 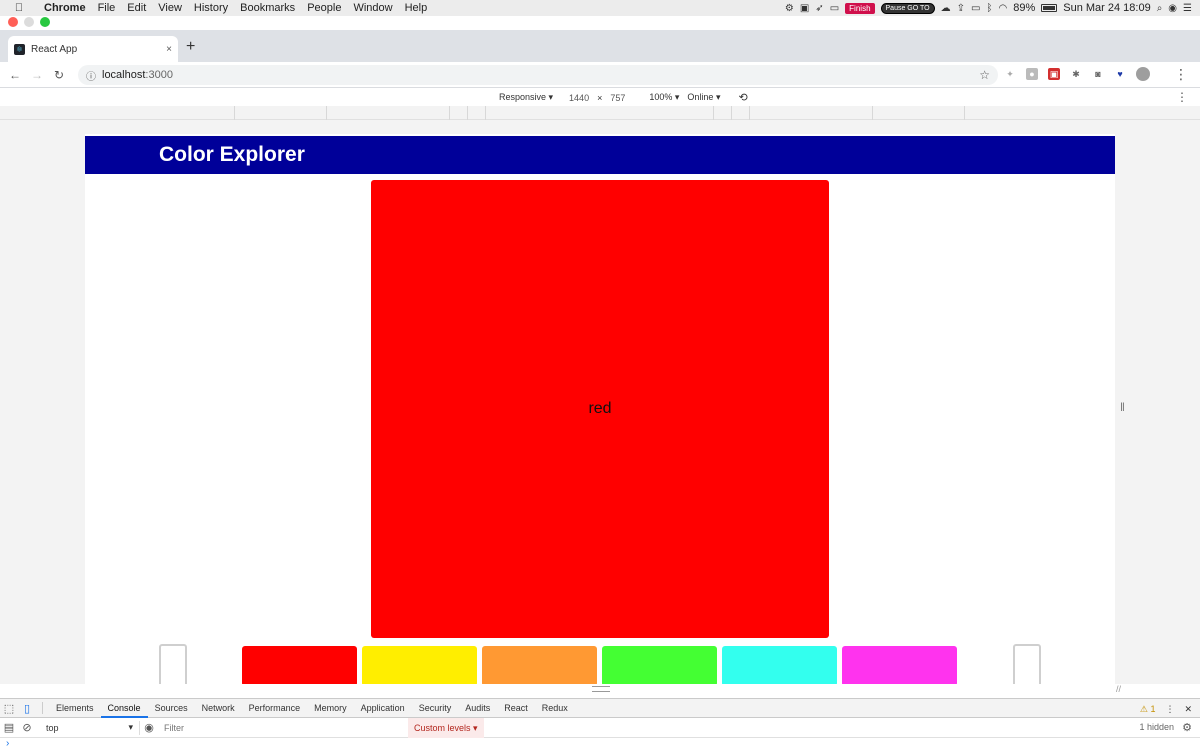 What do you see at coordinates (281, 727) in the screenshot?
I see `console-filter-input` at bounding box center [281, 727].